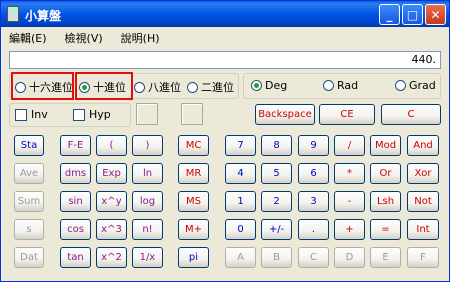 The height and width of the screenshot is (282, 450). Describe the element at coordinates (13, 14) in the screenshot. I see `calculator-app-icon` at that location.